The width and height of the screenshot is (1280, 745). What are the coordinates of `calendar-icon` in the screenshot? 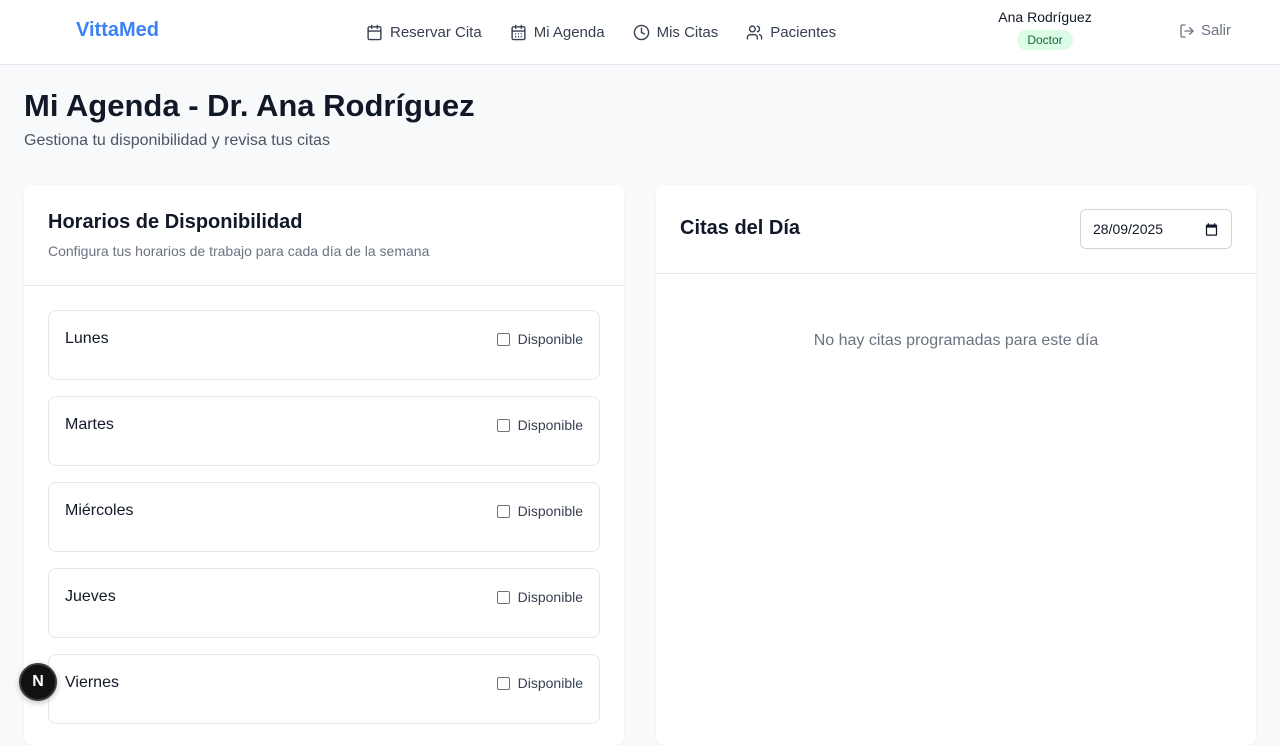 It's located at (374, 32).